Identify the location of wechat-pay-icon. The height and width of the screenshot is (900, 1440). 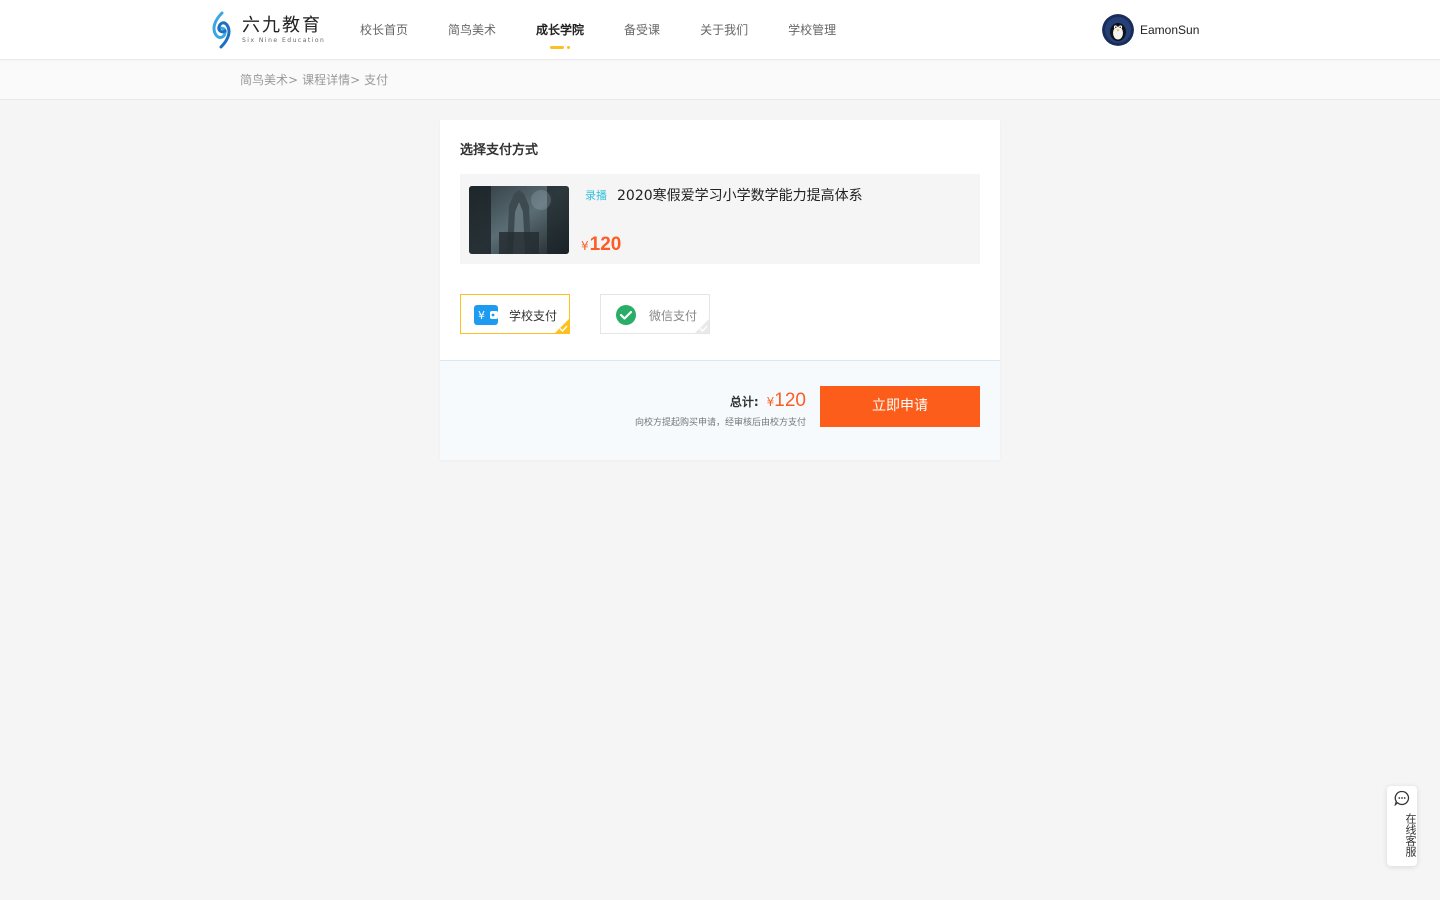
(626, 315).